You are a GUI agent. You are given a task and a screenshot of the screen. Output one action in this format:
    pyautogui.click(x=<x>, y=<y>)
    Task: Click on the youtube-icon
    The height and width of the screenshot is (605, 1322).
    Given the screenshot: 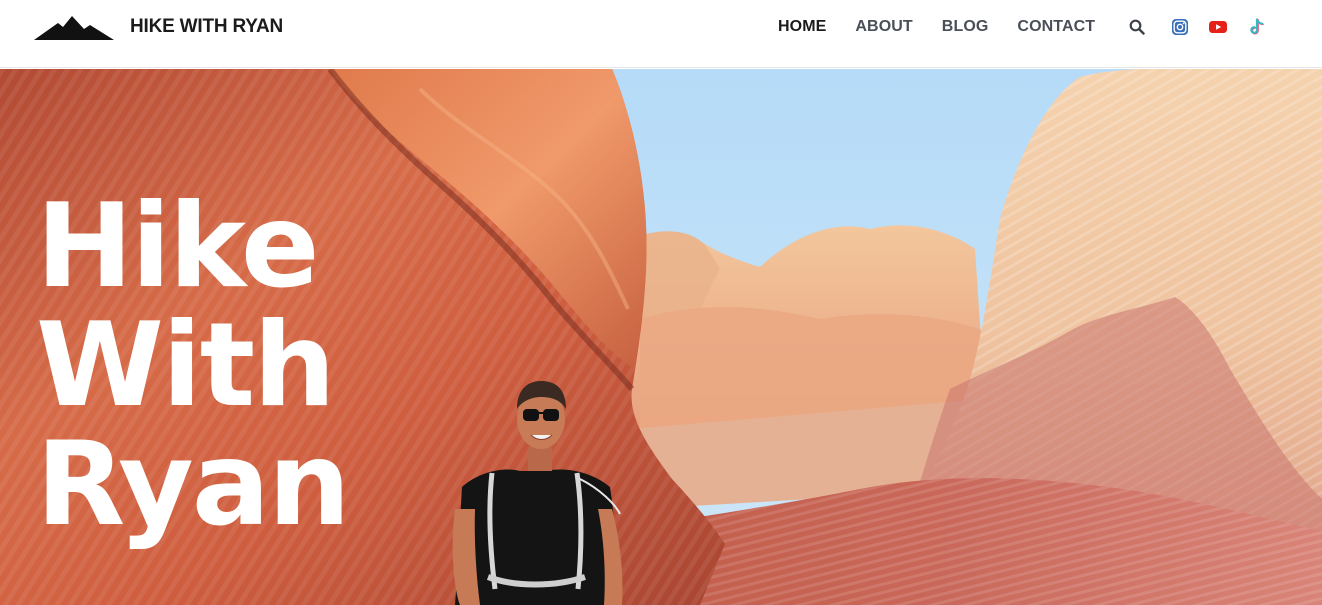 What is the action you would take?
    pyautogui.click(x=1218, y=27)
    